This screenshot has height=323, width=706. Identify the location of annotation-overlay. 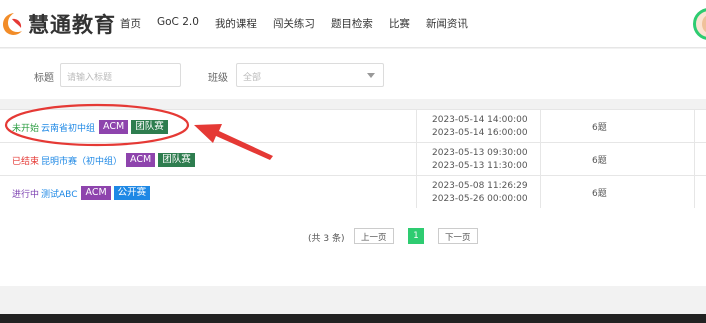
(138, 131).